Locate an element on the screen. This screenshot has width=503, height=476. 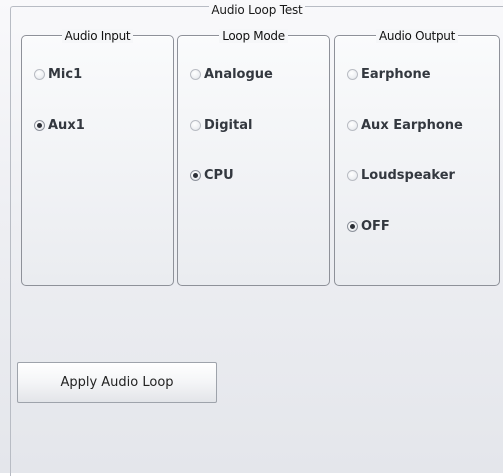
radio-analogue: Analogue is located at coordinates (231, 74).